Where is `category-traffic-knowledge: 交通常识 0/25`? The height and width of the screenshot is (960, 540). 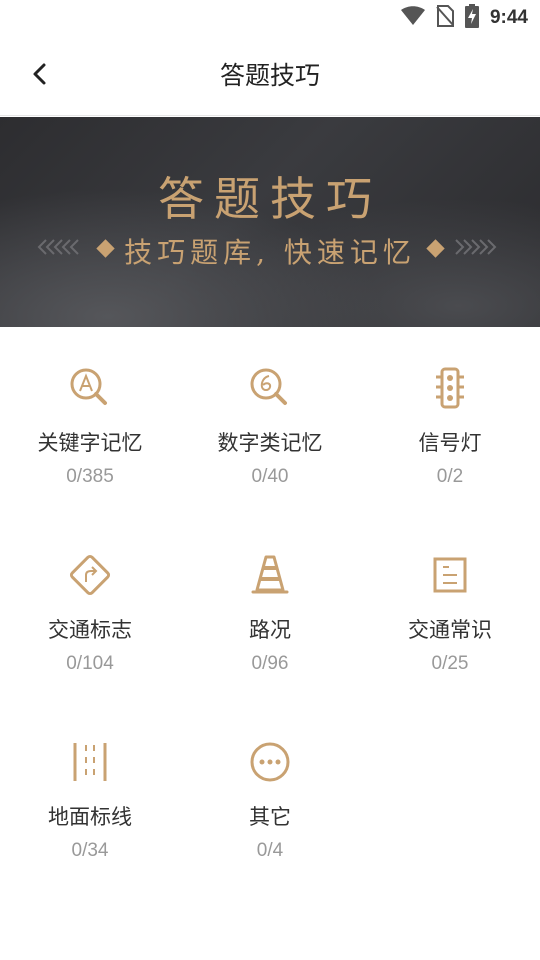
category-traffic-knowledge: 交通常识 0/25 is located at coordinates (450, 607).